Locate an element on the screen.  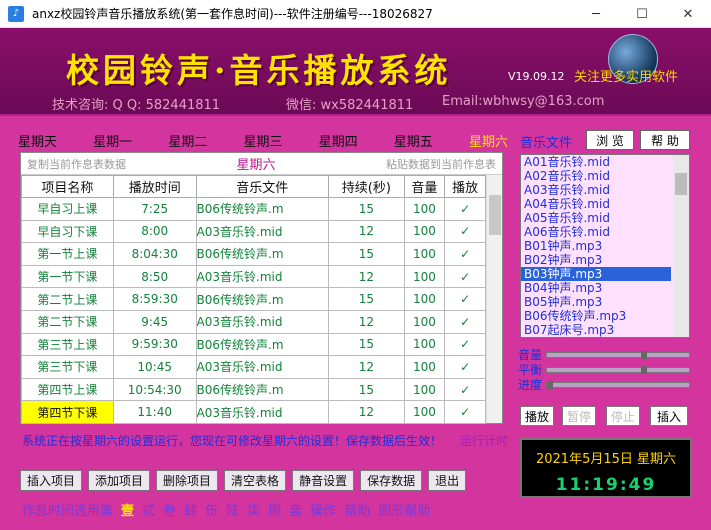
cell-play-time: 8:59:30 is located at coordinates (154, 299).